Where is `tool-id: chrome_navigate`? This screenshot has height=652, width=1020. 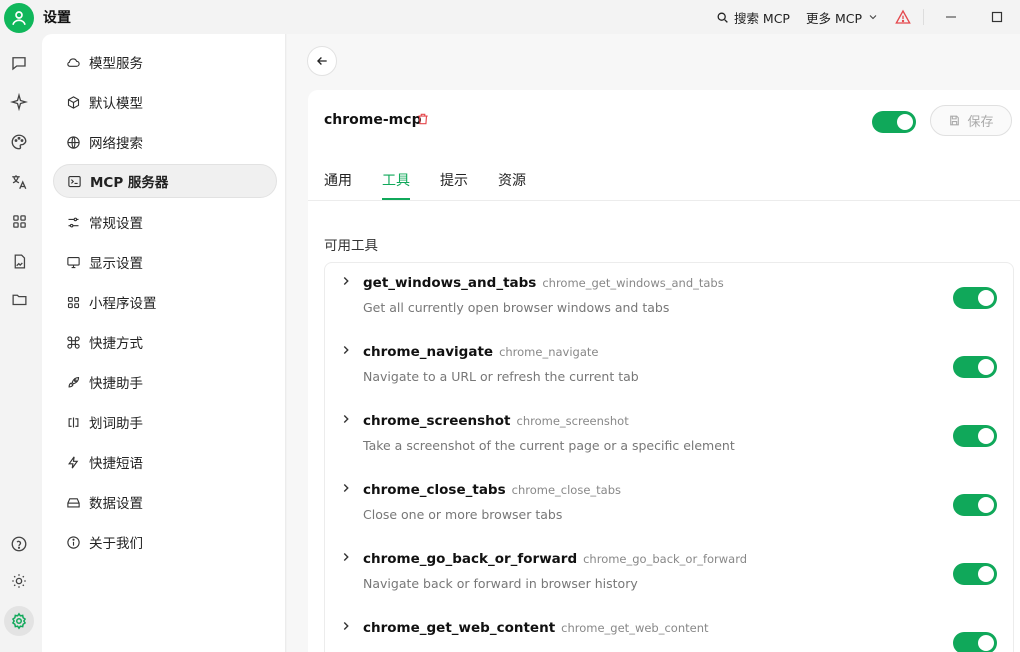 tool-id: chrome_navigate is located at coordinates (549, 352).